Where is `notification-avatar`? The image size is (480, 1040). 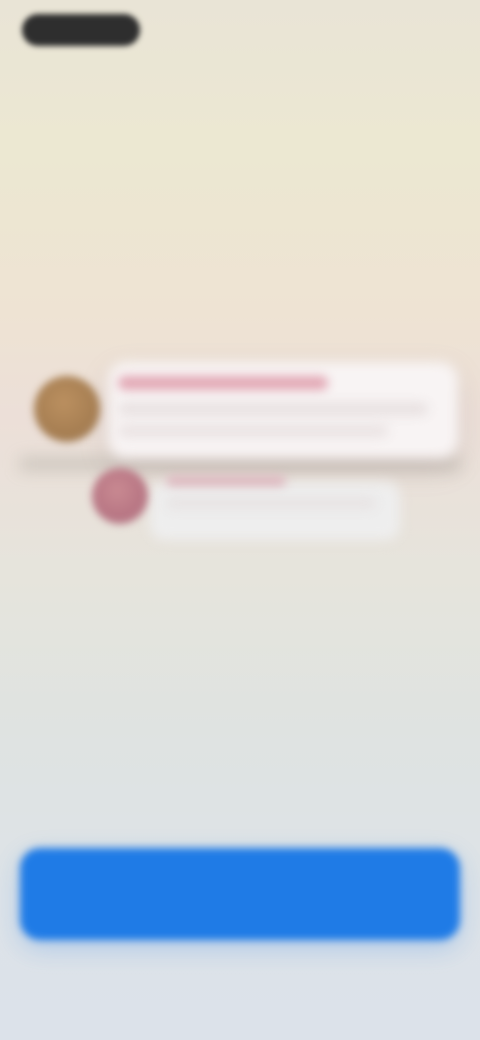 notification-avatar is located at coordinates (67, 409).